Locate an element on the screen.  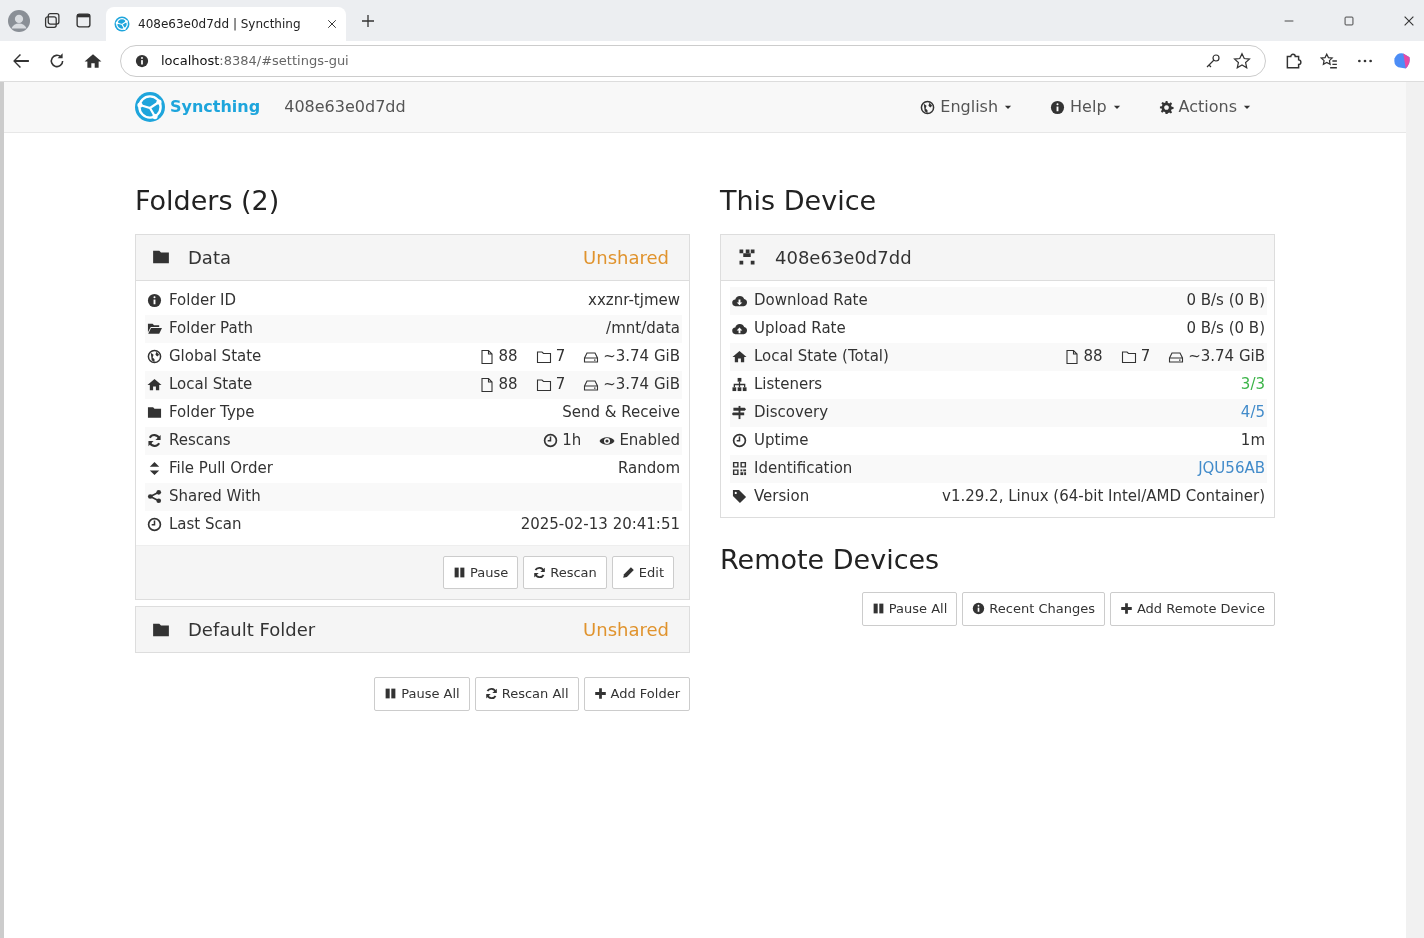
close-icon is located at coordinates (332, 24).